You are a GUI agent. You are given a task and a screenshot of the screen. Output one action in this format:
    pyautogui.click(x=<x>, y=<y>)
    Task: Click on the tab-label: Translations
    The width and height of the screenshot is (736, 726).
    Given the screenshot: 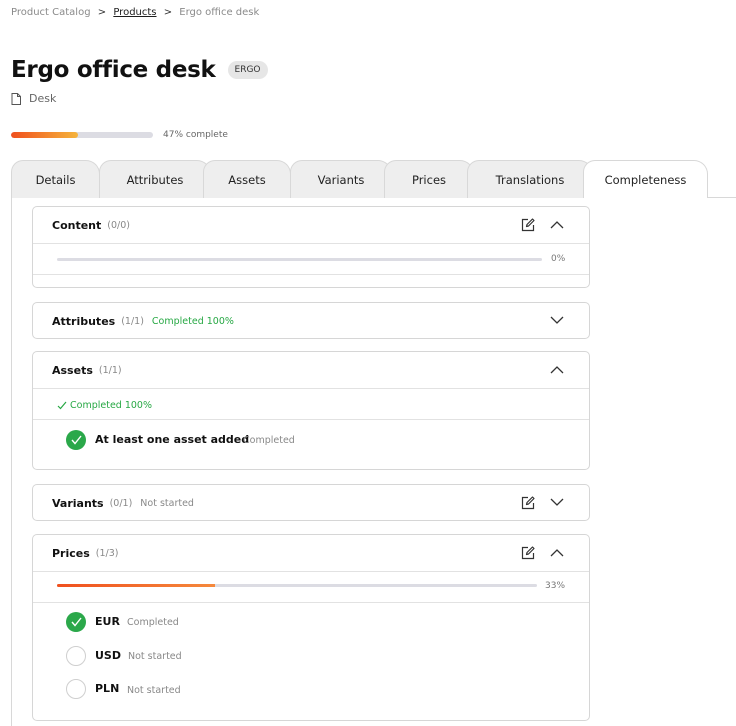 What is the action you would take?
    pyautogui.click(x=530, y=179)
    